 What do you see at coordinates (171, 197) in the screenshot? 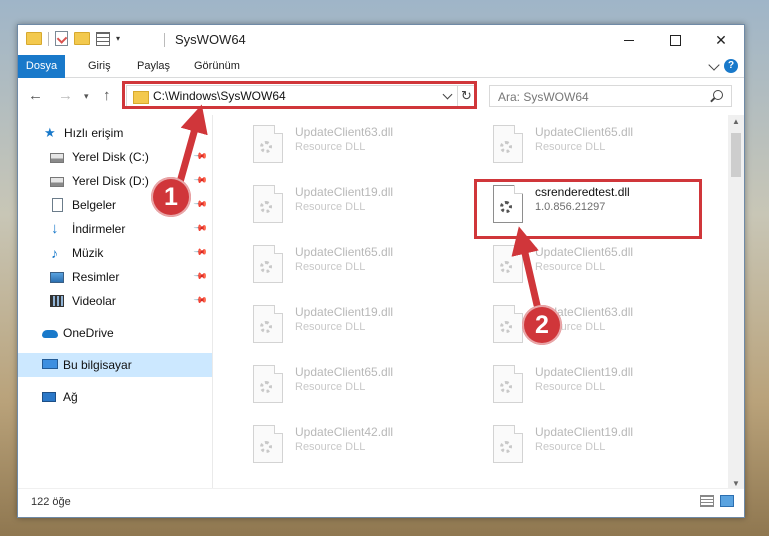
I see `callout-badge-1: 1` at bounding box center [171, 197].